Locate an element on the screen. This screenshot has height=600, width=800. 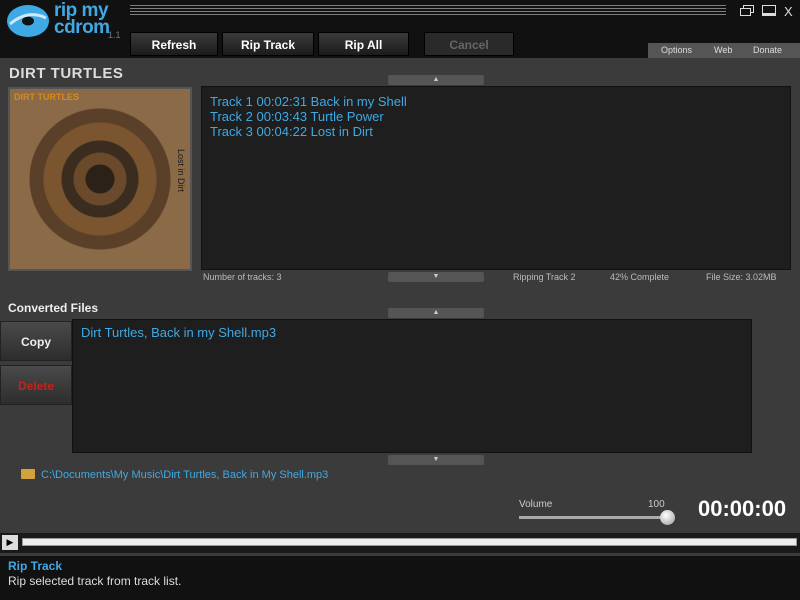
album-art-side-text: Lost in Dirt is located at coordinates (181, 171).